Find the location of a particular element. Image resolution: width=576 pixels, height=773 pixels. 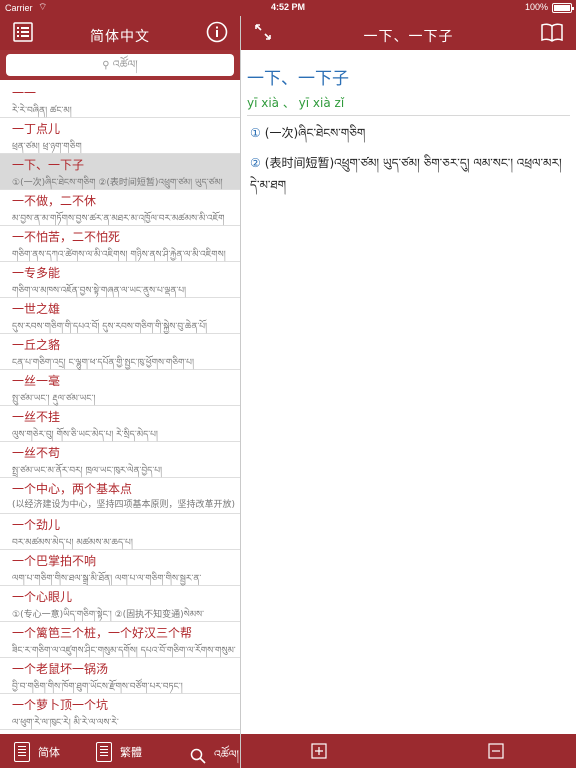

battery-percent: 100% is located at coordinates (536, 7).